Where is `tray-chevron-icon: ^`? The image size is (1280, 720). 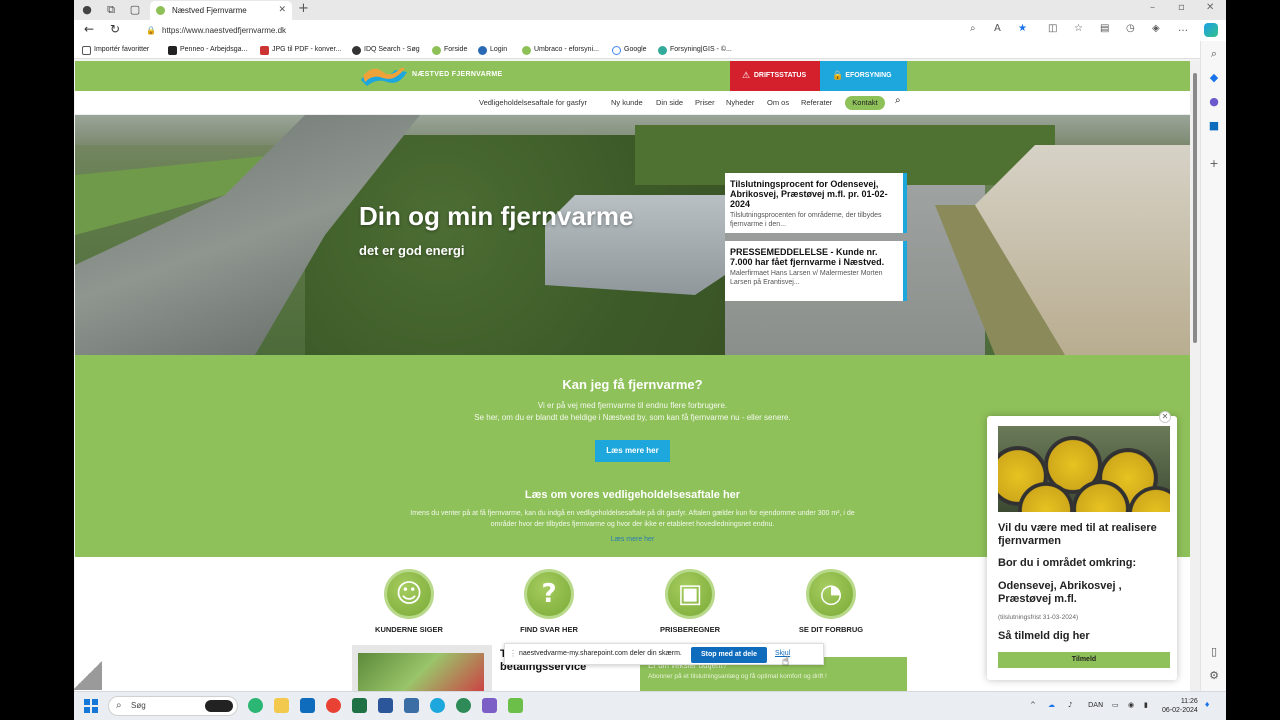 tray-chevron-icon: ^ is located at coordinates (1033, 705).